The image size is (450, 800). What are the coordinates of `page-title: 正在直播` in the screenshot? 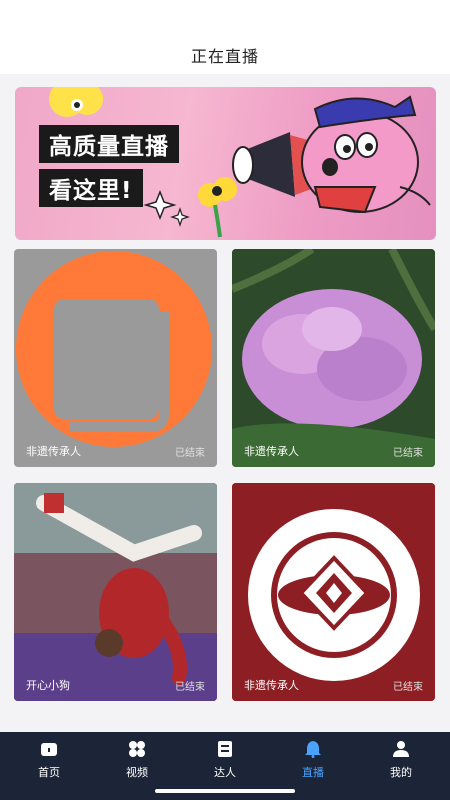 It's located at (224, 56).